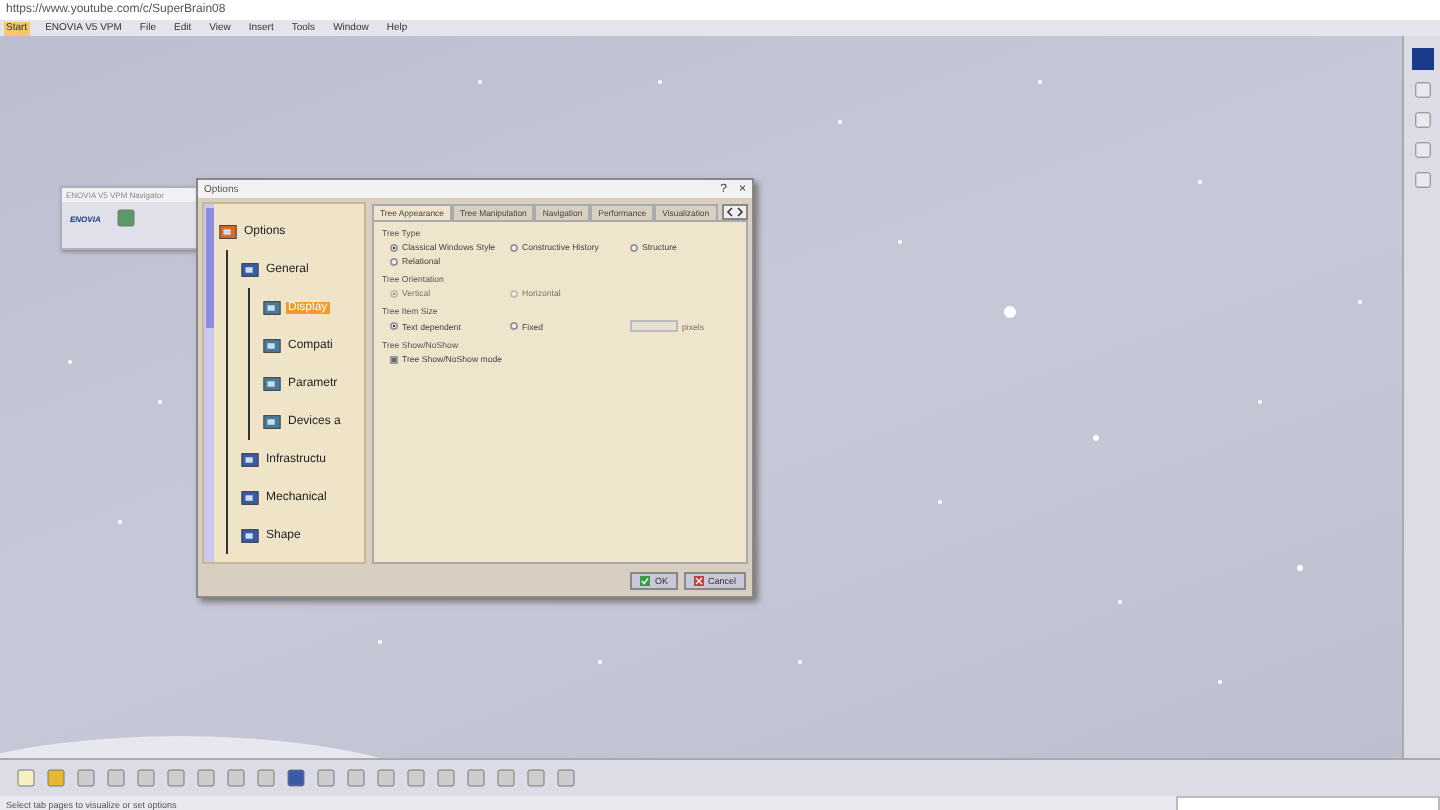  I want to click on scrollbar, so click(209, 383).